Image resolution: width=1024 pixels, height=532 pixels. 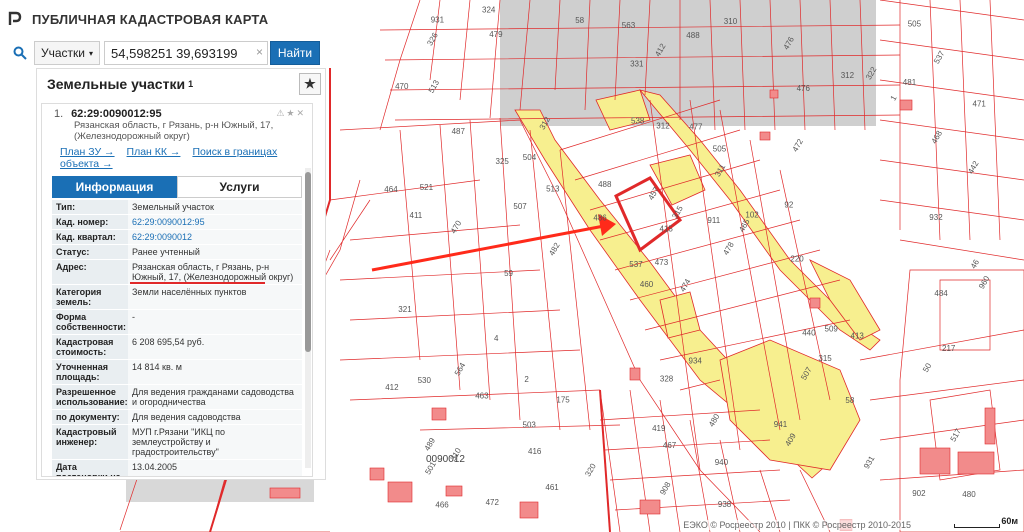 What do you see at coordinates (797, 258) in the screenshot?
I see `plot-number-label: 220` at bounding box center [797, 258].